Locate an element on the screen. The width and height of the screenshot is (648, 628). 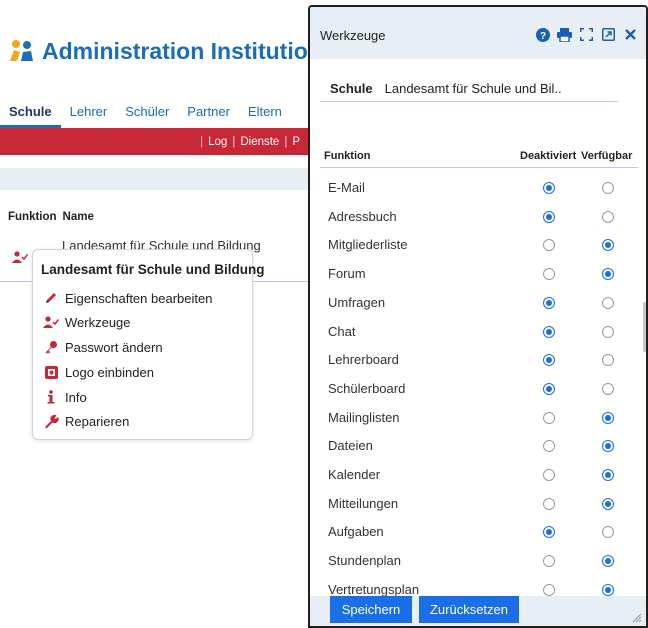
function-row: Chat is located at coordinates (475, 331).